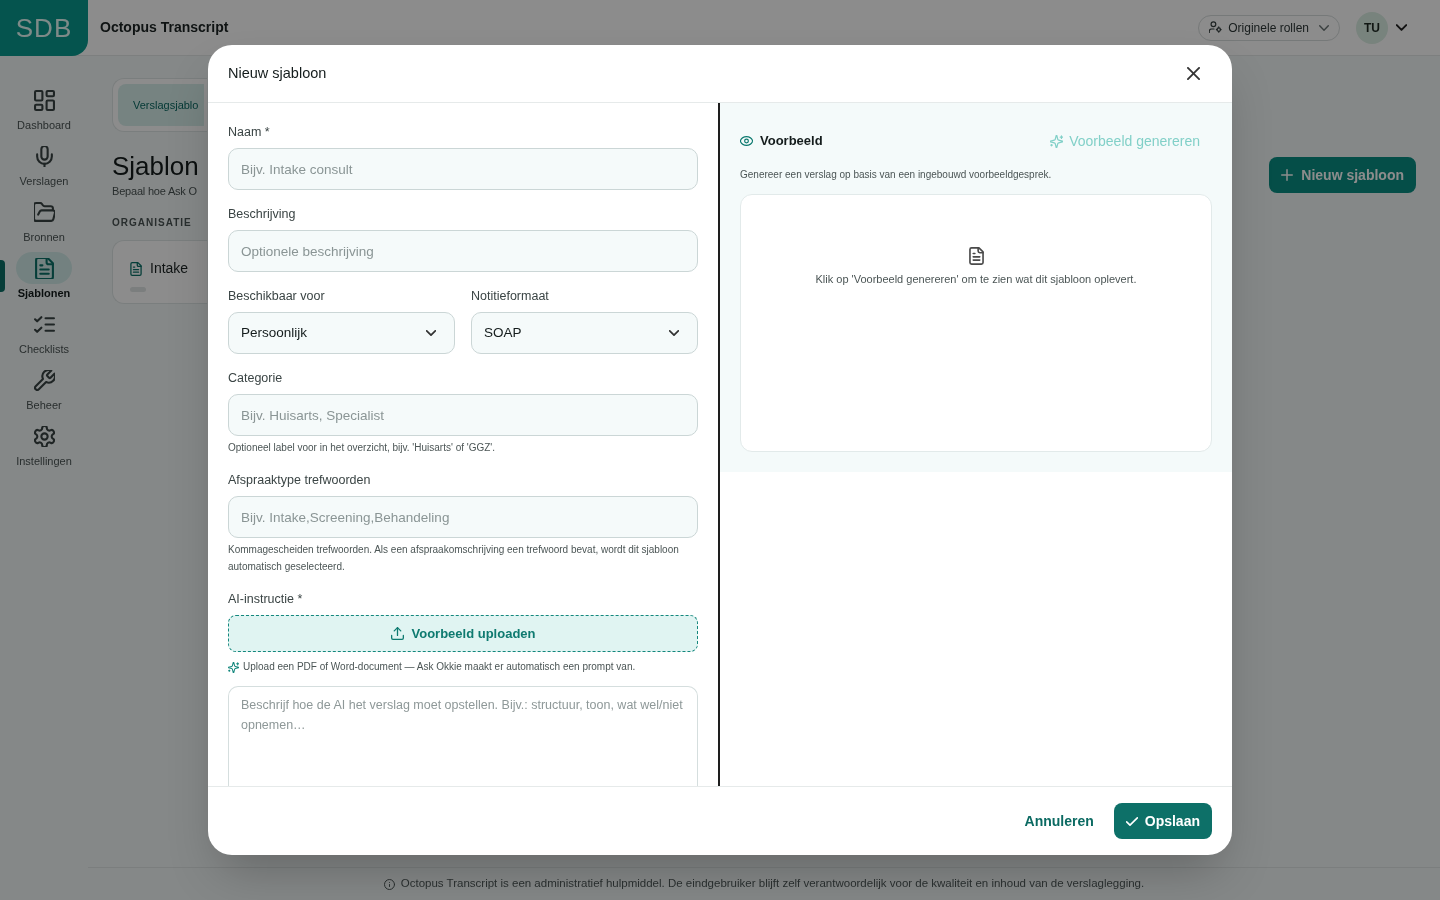  What do you see at coordinates (1216, 27) in the screenshot?
I see `user-gear-icon` at bounding box center [1216, 27].